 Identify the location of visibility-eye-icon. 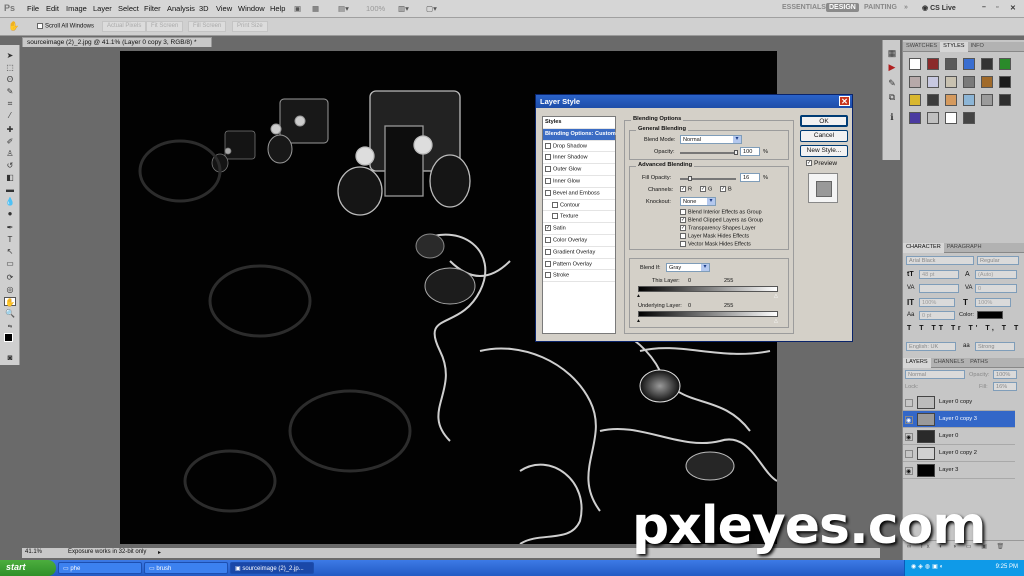
(909, 454).